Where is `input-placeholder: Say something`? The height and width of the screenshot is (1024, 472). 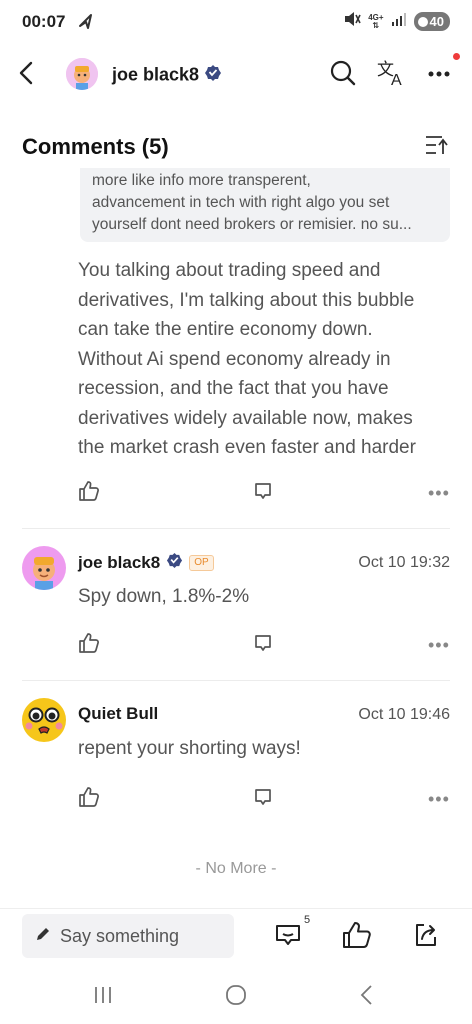
input-placeholder: Say something is located at coordinates (120, 935).